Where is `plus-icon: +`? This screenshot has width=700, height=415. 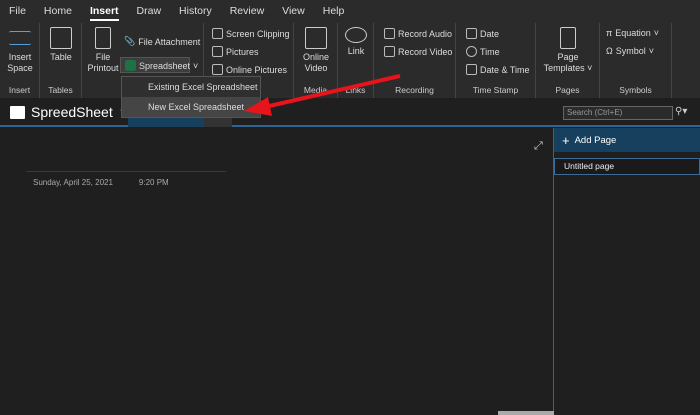 plus-icon: + is located at coordinates (566, 140).